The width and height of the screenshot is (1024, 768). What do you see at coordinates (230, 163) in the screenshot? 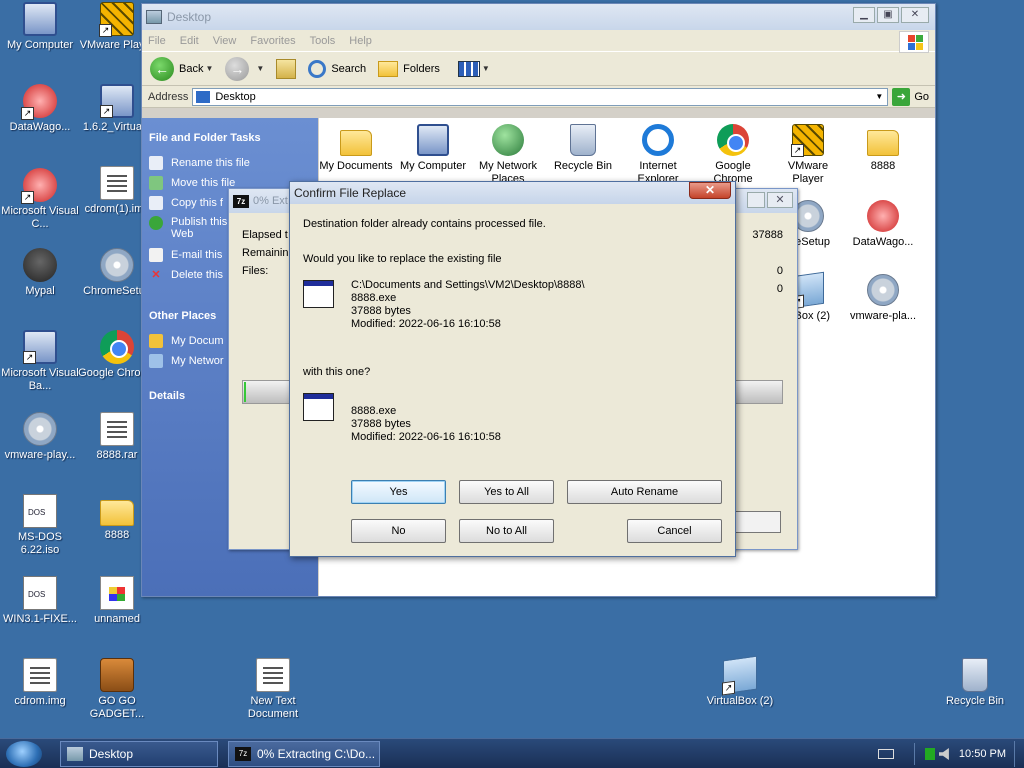
I see `task-rename: Rename this file` at bounding box center [230, 163].